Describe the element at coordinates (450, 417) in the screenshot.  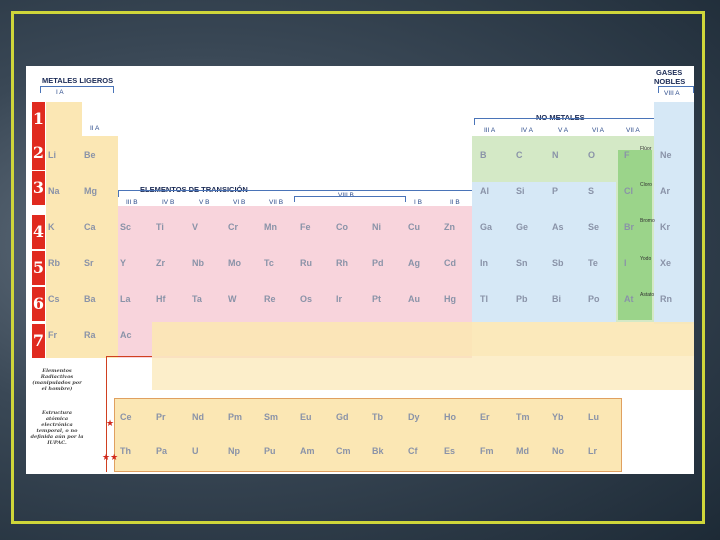
I see `element-symbol-ho: Ho` at that location.